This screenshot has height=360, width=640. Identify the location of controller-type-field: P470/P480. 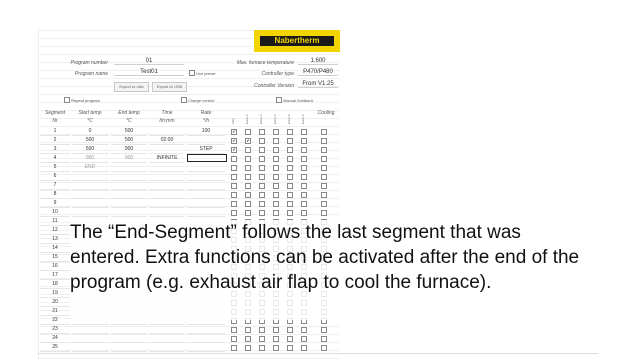
(318, 72).